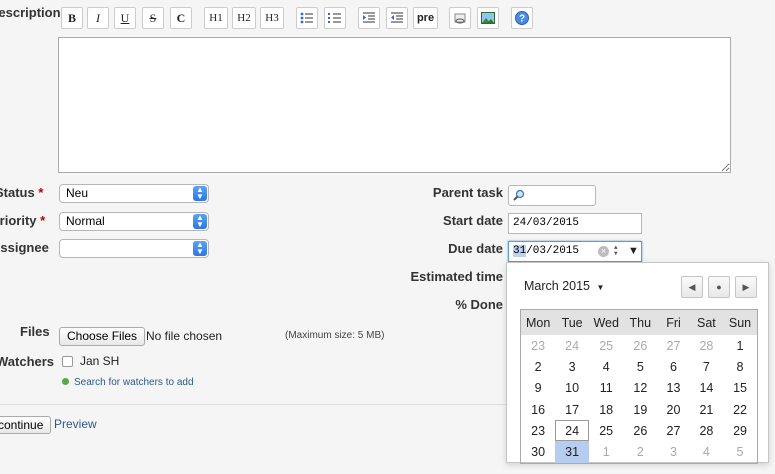 The image size is (775, 474). Describe the element at coordinates (30, 12) in the screenshot. I see `description-label: Description` at that location.